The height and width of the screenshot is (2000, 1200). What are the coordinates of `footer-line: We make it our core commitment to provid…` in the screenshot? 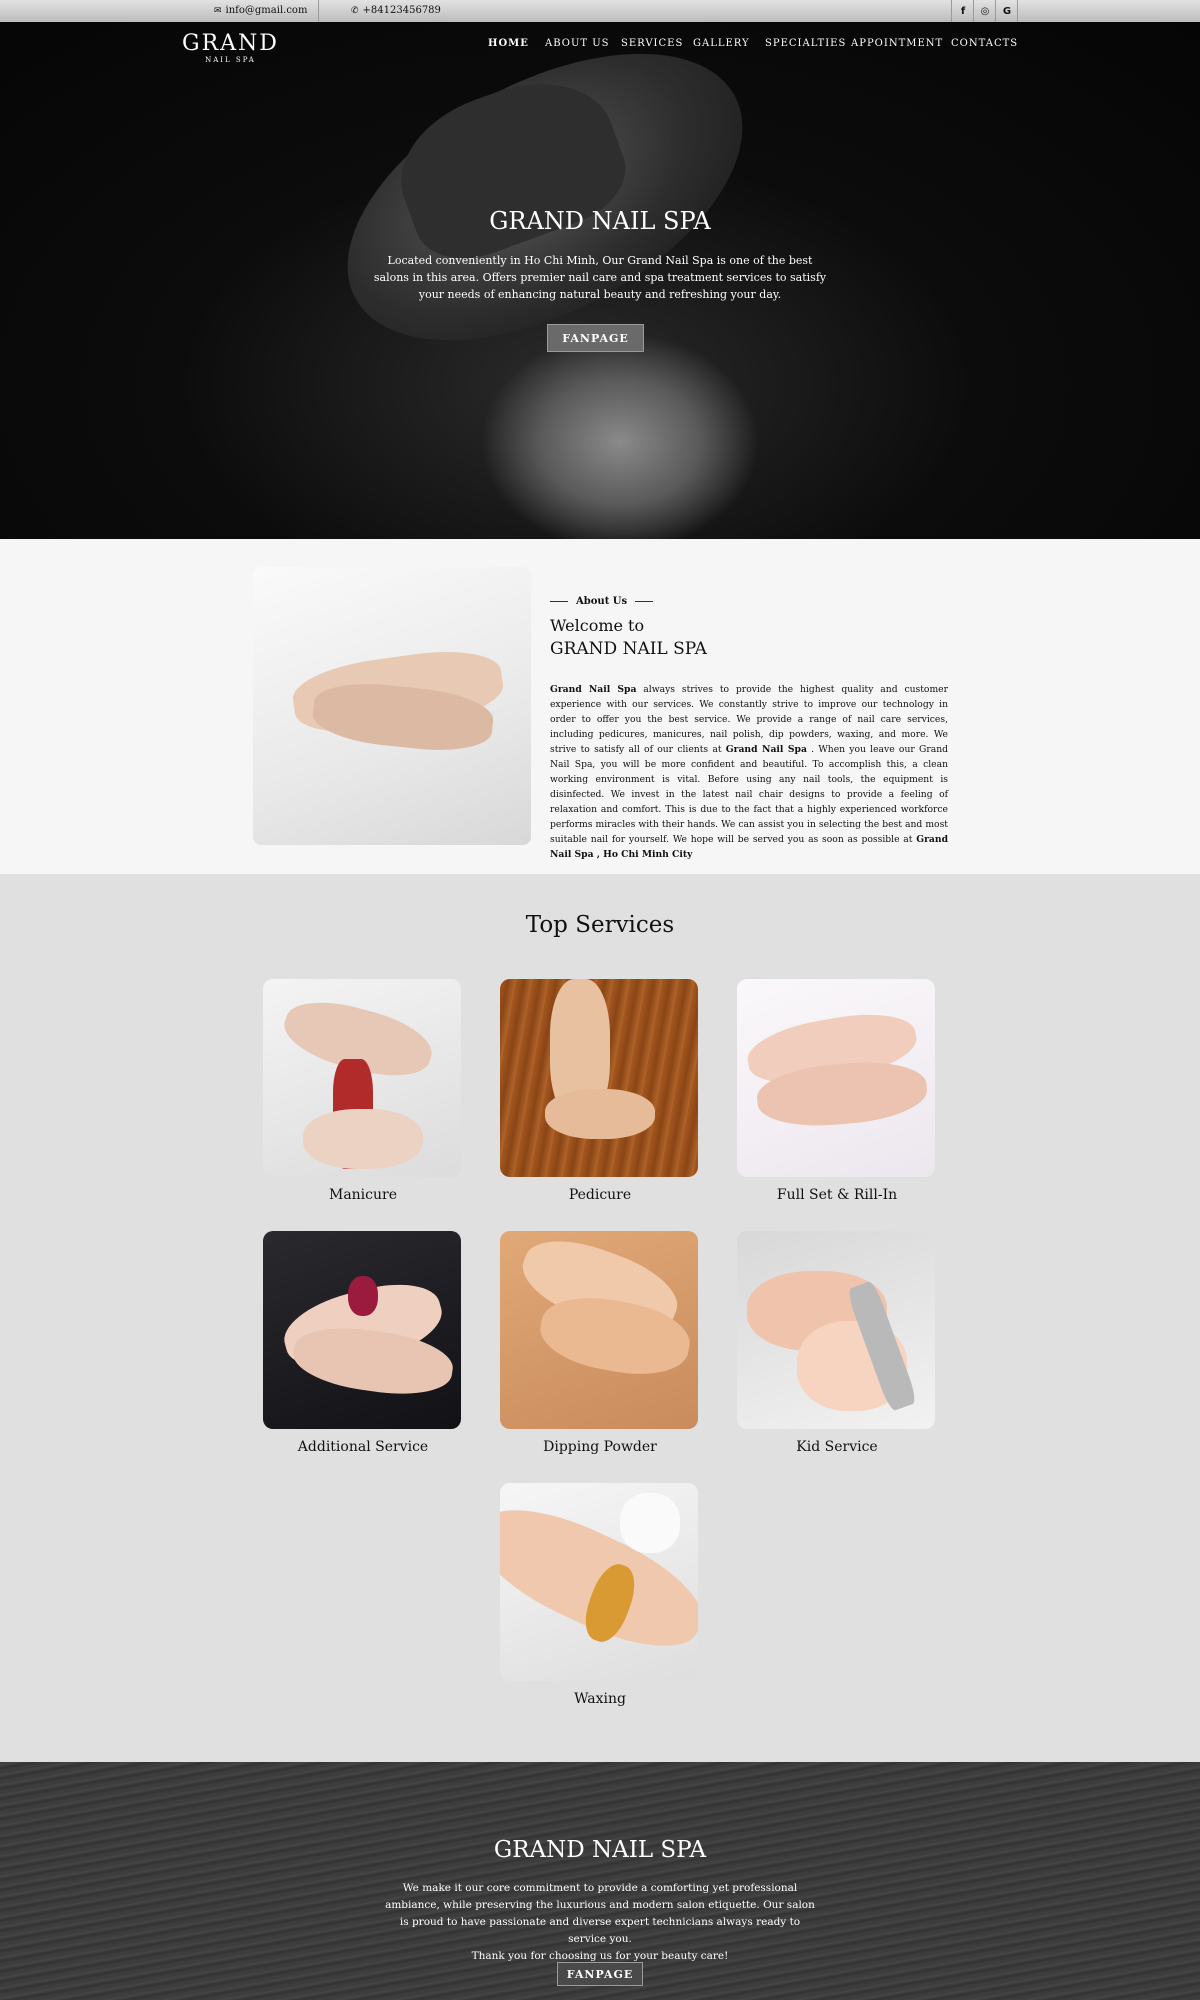 It's located at (600, 1913).